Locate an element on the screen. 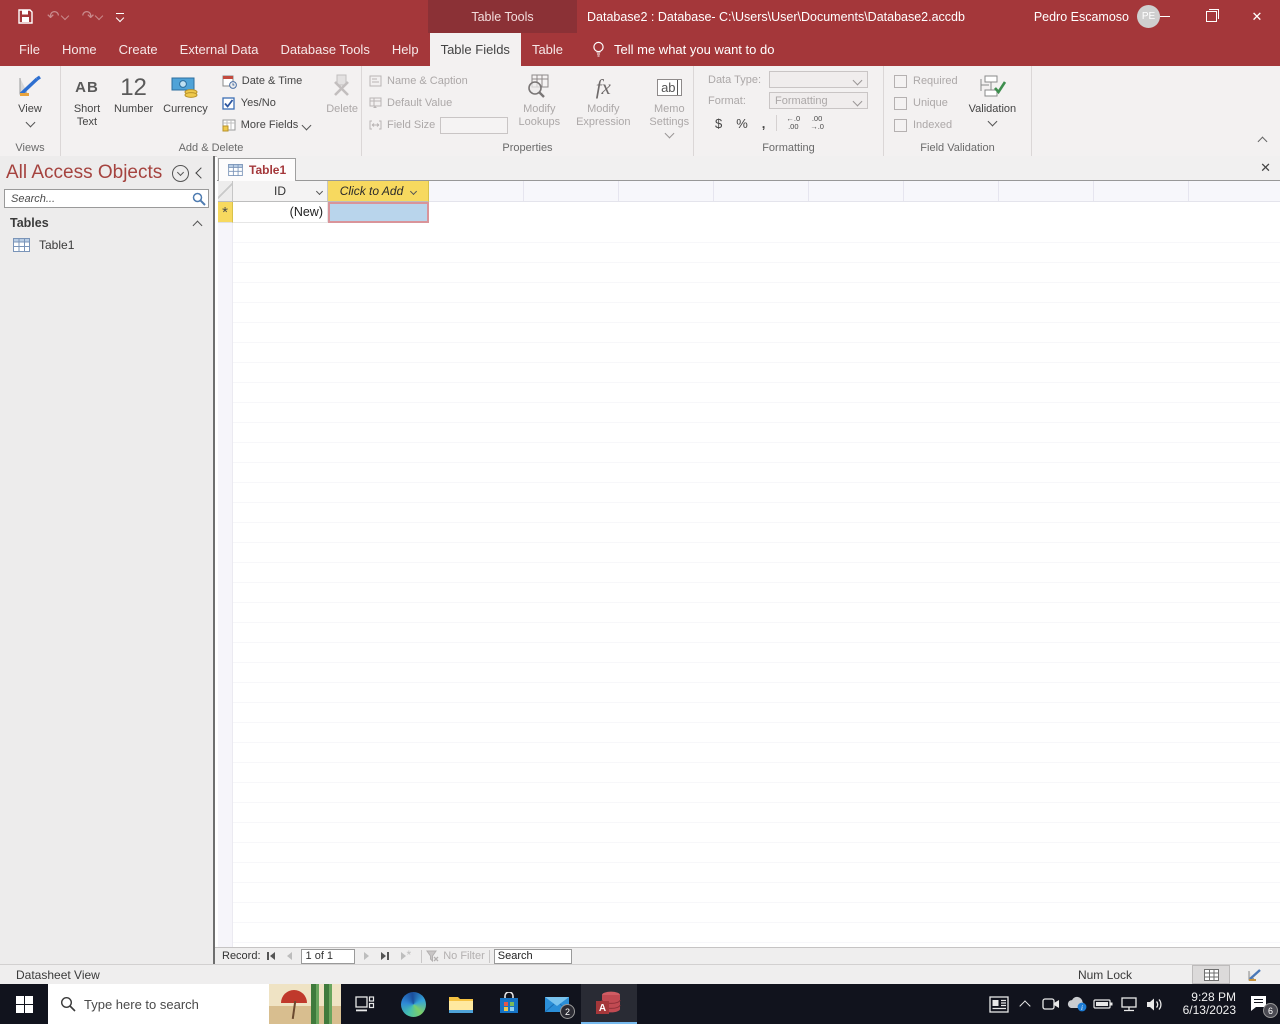 This screenshot has width=1280, height=1024. view-button: View is located at coordinates (30, 98).